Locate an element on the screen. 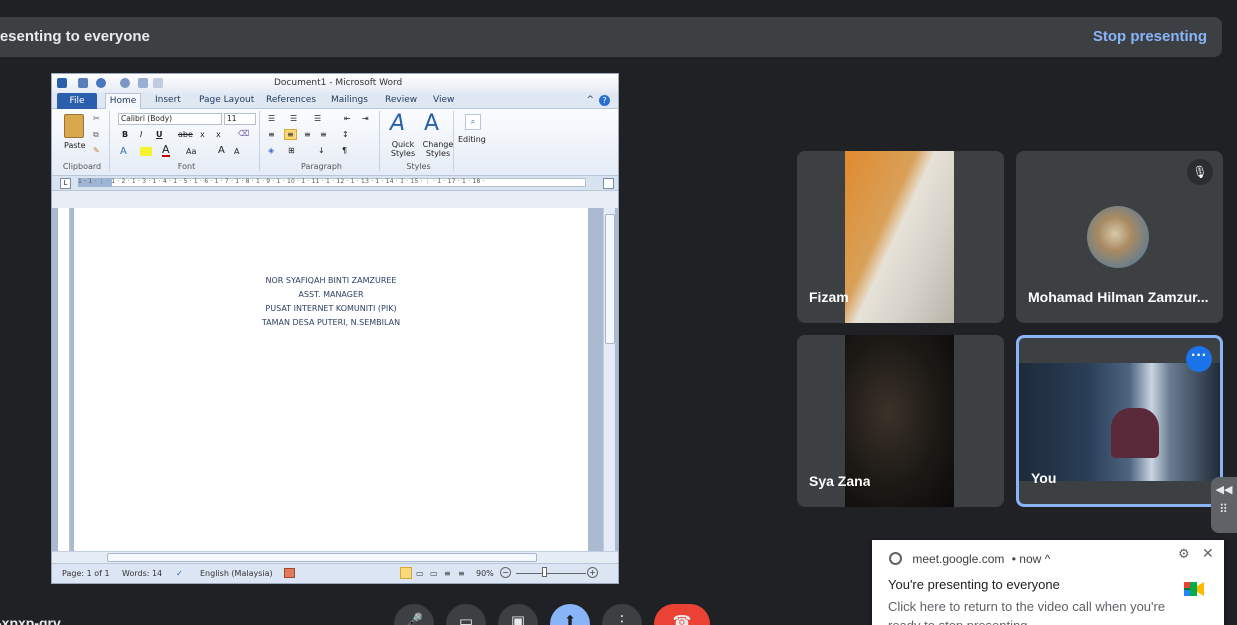 The width and height of the screenshot is (1237, 625). highlight-icon is located at coordinates (146, 151).